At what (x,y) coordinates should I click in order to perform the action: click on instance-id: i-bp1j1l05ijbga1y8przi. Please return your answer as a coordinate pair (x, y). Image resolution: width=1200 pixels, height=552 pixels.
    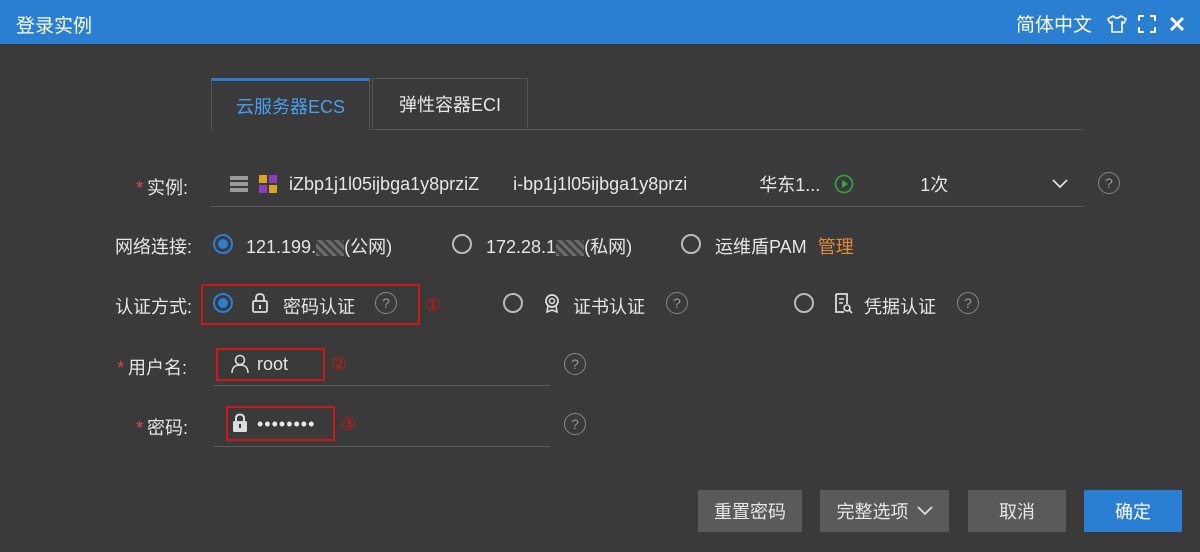
    Looking at the image, I should click on (600, 183).